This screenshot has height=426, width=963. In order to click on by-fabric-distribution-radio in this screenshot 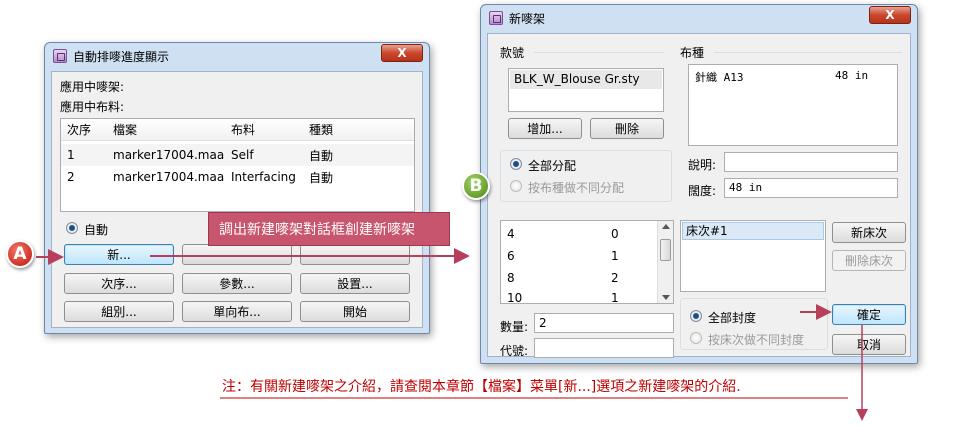, I will do `click(516, 186)`.